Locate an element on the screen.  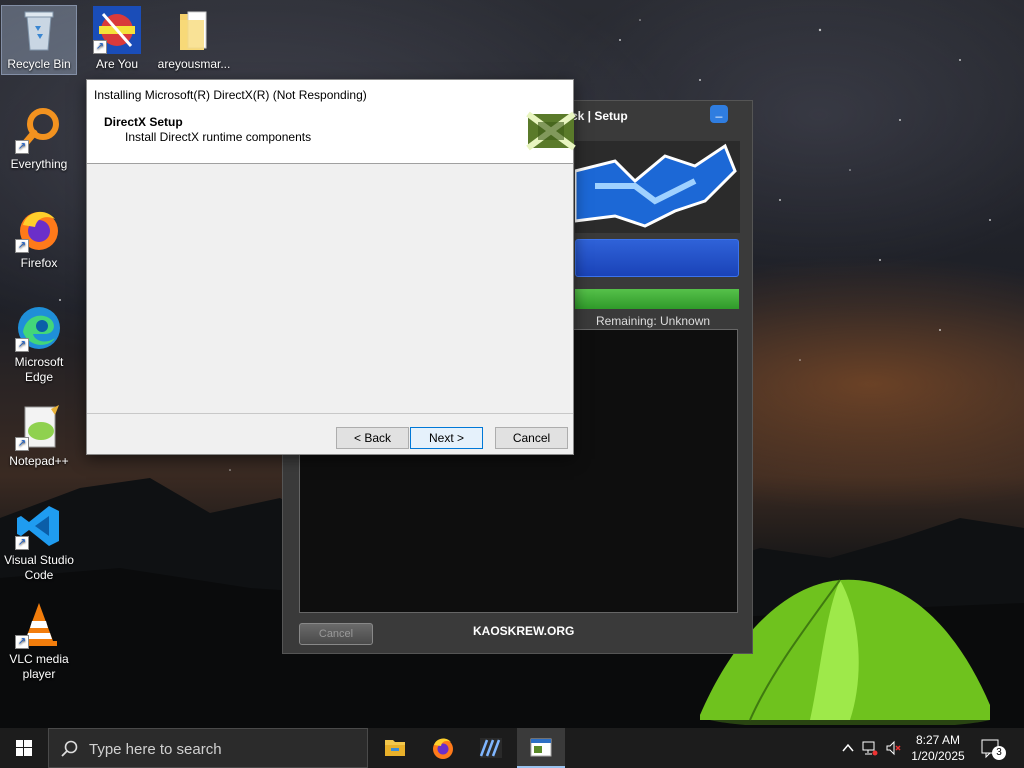
minimize-button: _ is located at coordinates (719, 114).